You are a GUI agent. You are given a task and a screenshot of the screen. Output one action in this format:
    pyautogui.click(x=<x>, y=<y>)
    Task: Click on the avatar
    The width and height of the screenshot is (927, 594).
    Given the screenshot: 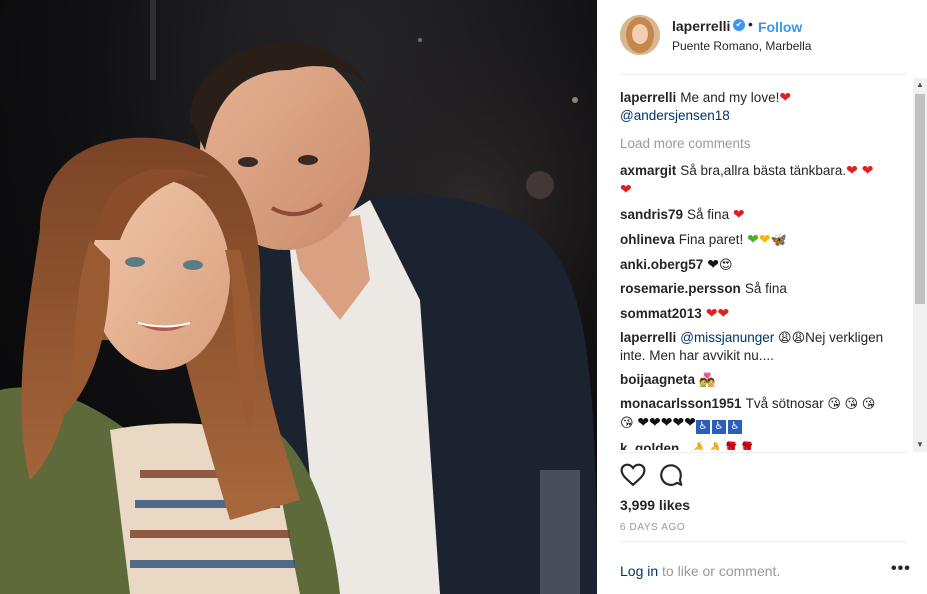 What is the action you would take?
    pyautogui.click(x=640, y=35)
    